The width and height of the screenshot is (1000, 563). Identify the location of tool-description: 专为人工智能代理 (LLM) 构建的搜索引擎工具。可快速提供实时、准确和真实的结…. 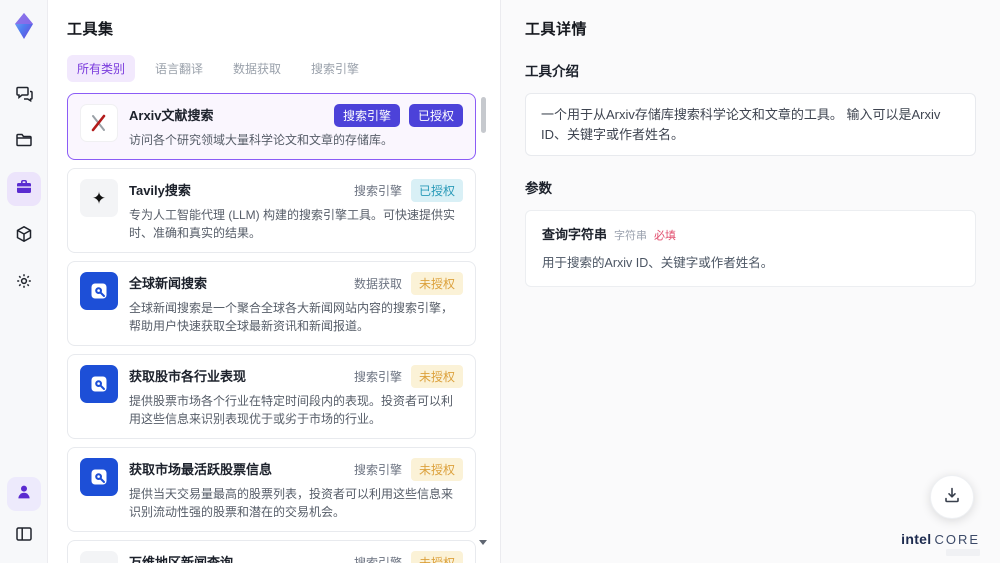
(292, 224).